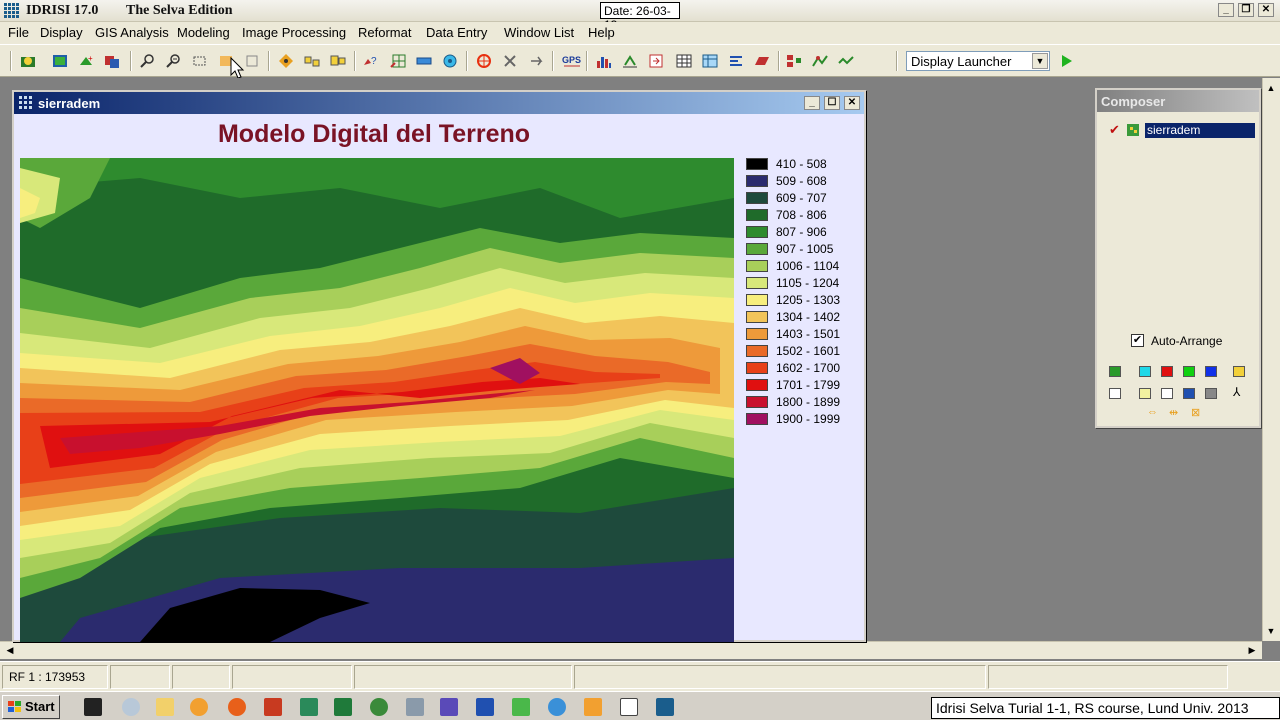 The height and width of the screenshot is (720, 1280). Describe the element at coordinates (1152, 412) in the screenshot. I see `pan-left-right-icon: ⇔` at that location.